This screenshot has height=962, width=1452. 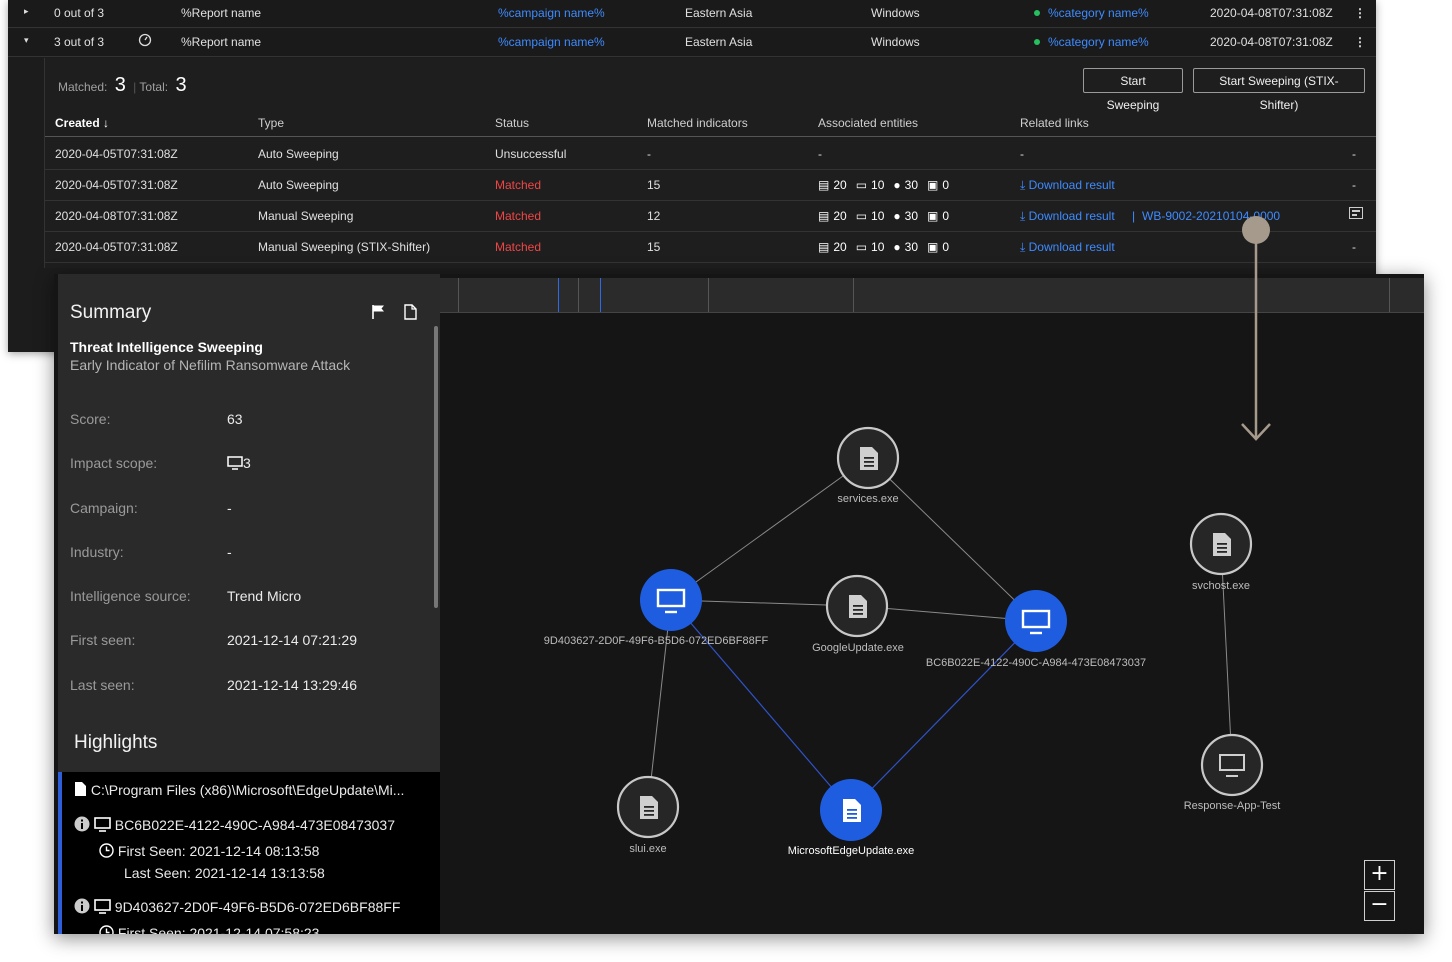 I want to click on graph-node-response-app: Response-App-Test, so click(x=1232, y=772).